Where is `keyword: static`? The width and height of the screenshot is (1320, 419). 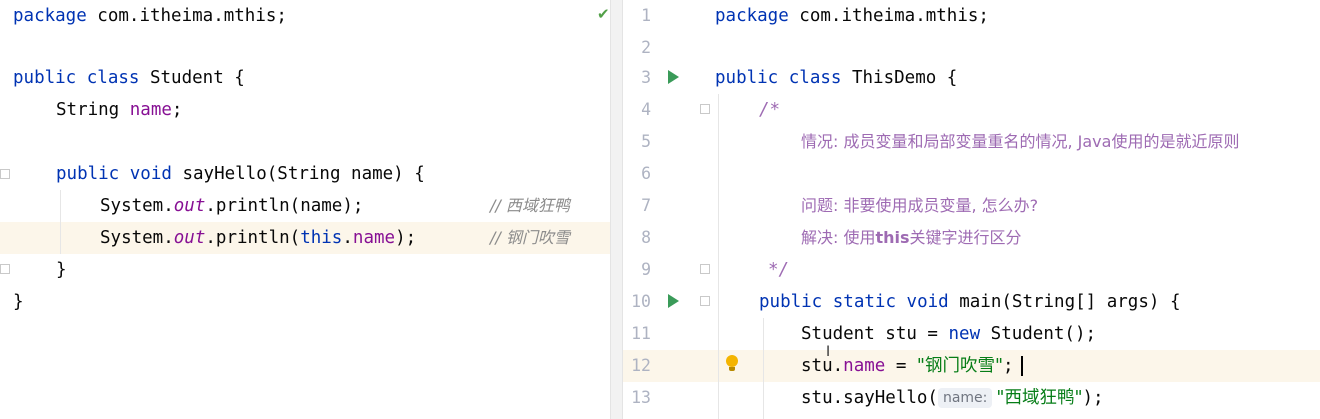
keyword: static is located at coordinates (864, 302).